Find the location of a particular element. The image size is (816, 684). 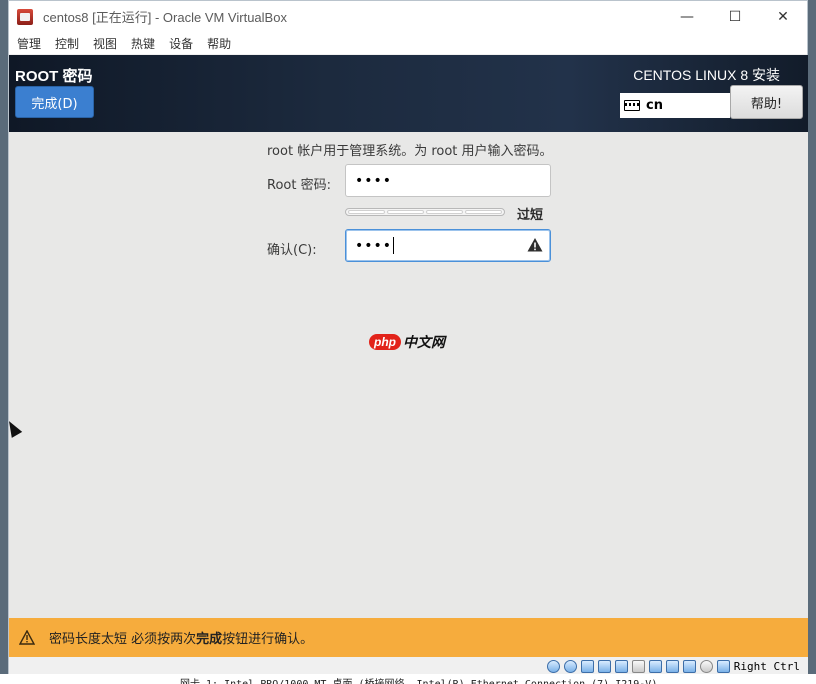

root-password-label: Root 密码: is located at coordinates (299, 185).